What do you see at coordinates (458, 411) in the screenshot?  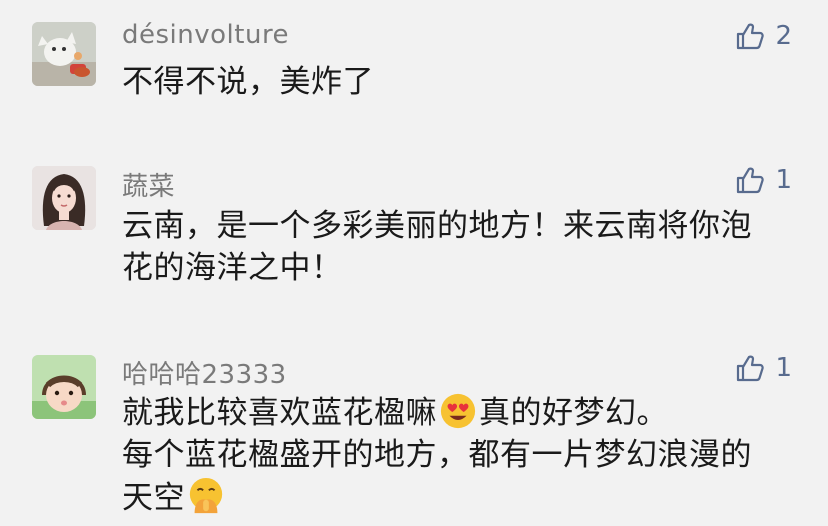 I see `heart-eyes-emoji` at bounding box center [458, 411].